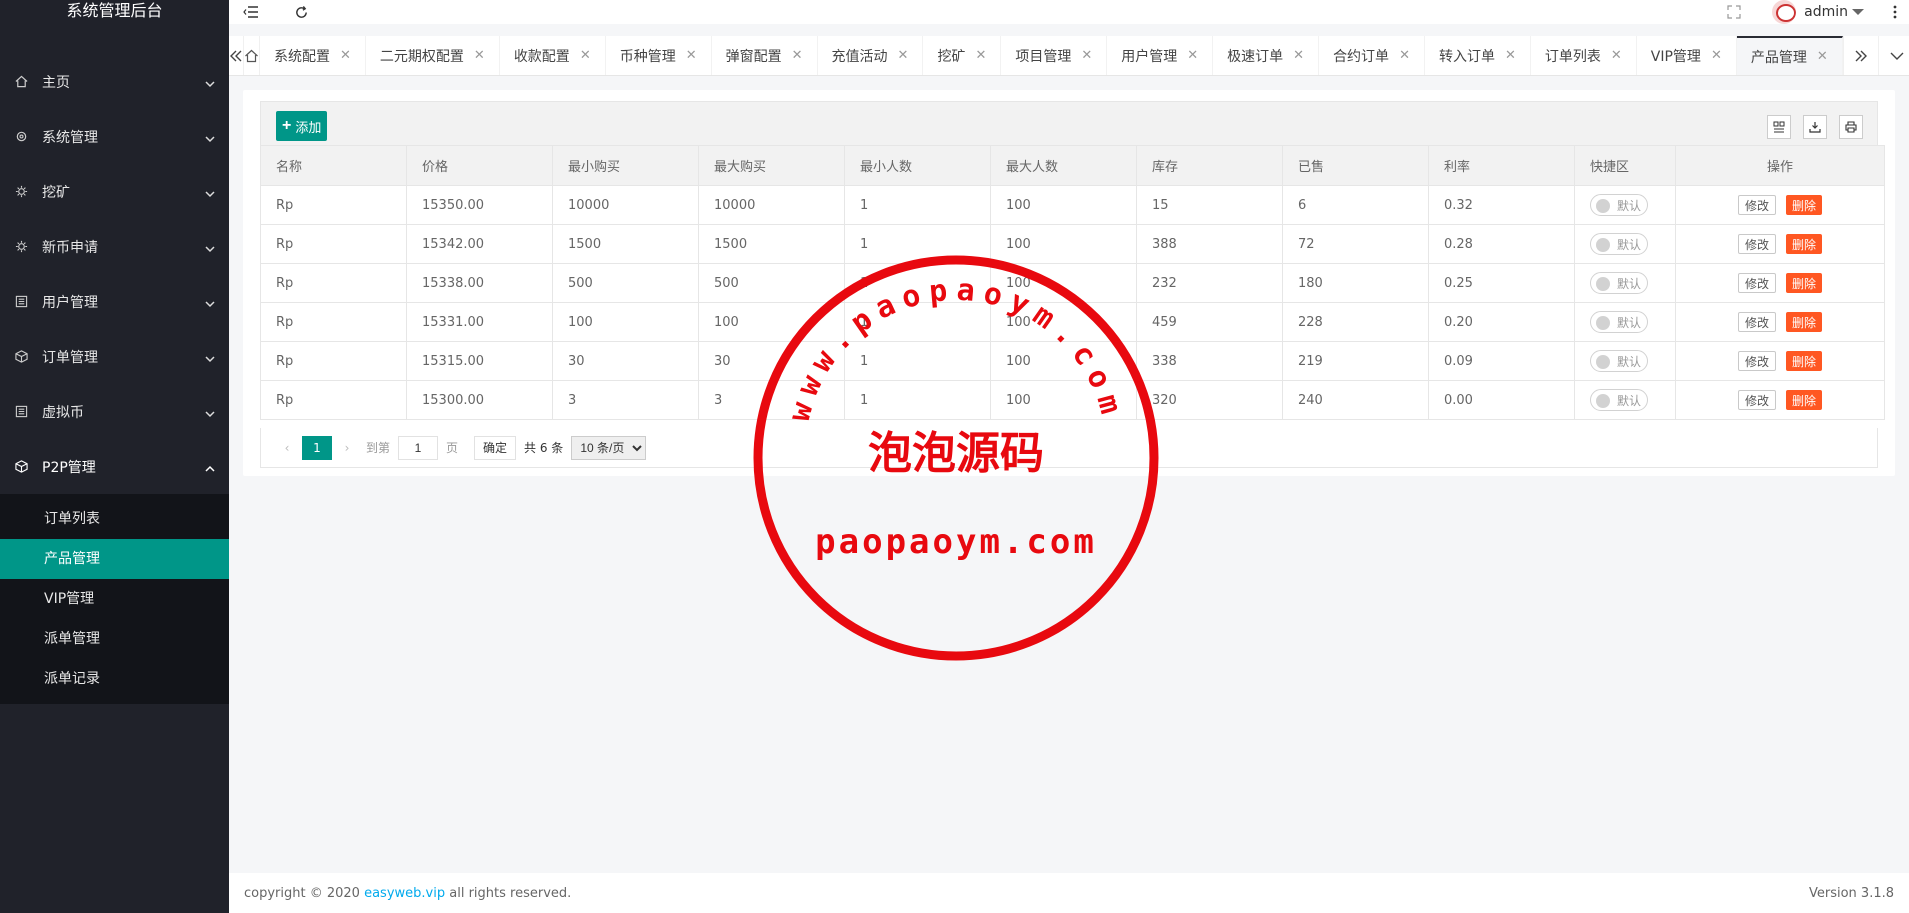 The width and height of the screenshot is (1909, 913). Describe the element at coordinates (114, 466) in the screenshot. I see `sidebar-item-p2p: P2P管理` at that location.